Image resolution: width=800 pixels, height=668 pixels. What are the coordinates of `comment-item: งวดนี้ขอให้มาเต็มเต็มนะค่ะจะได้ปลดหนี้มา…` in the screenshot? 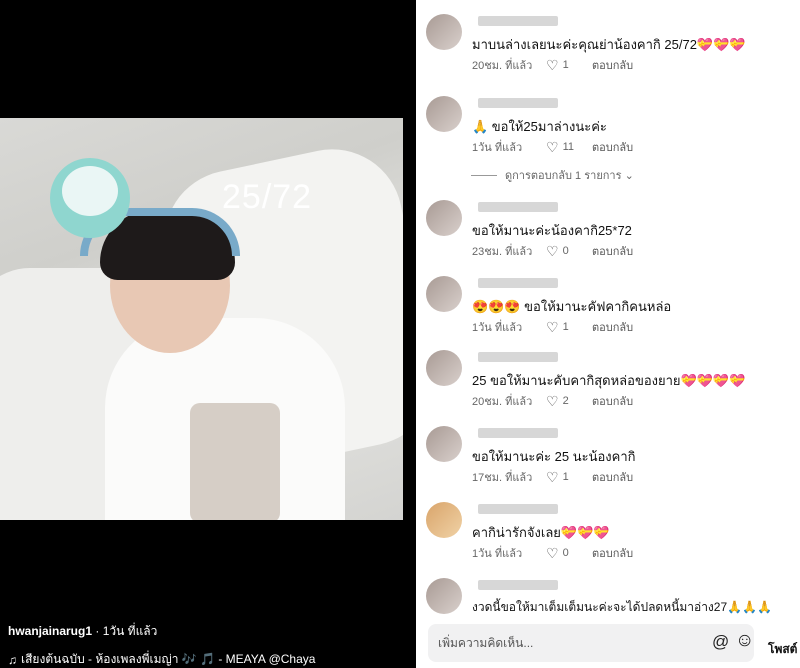 It's located at (612, 596).